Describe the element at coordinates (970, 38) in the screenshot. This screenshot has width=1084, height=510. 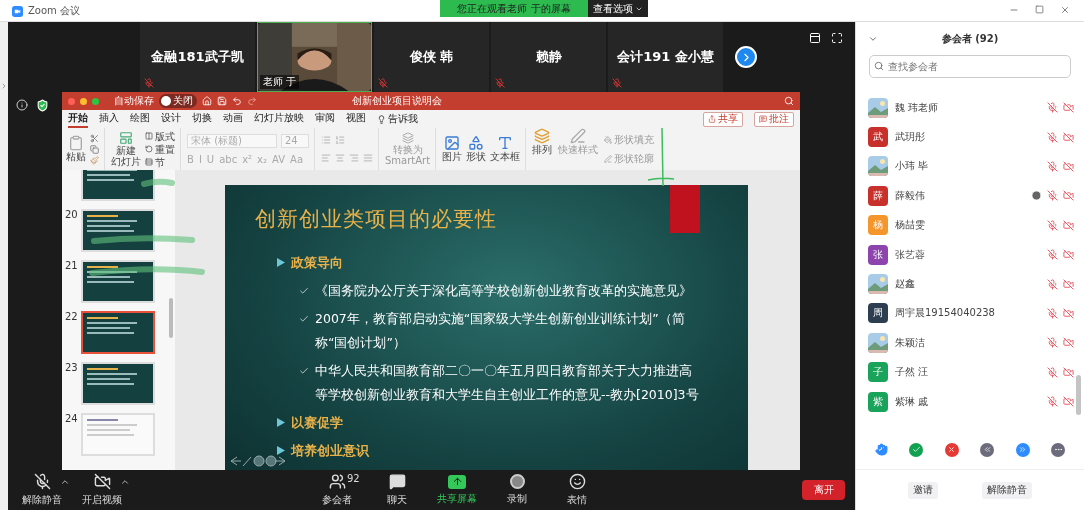
I see `panel-title: 参会者 (92)` at that location.